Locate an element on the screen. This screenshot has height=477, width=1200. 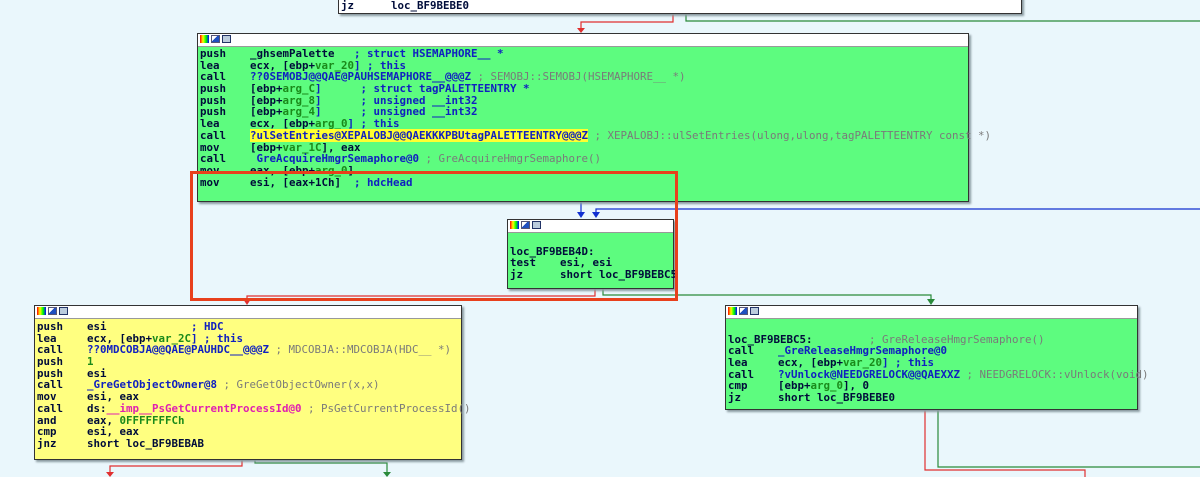
asm-operands: short loc_BF9BEBAB is located at coordinates (145, 444).